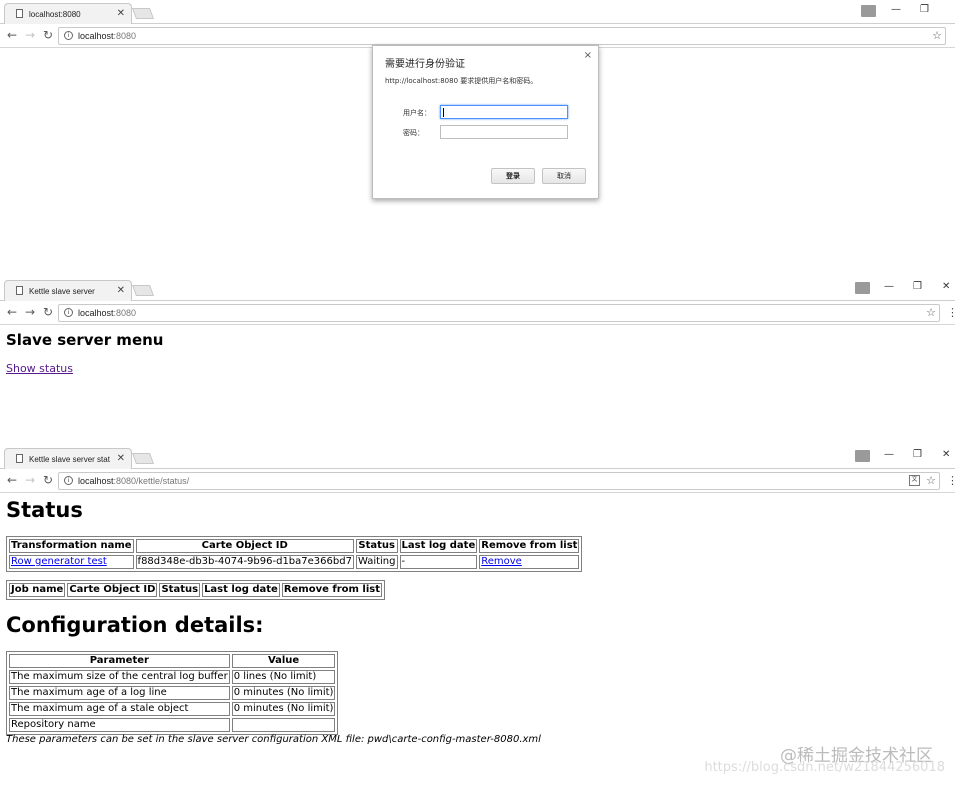  Describe the element at coordinates (59, 561) in the screenshot. I see `transformation-link: Row generator test` at that location.